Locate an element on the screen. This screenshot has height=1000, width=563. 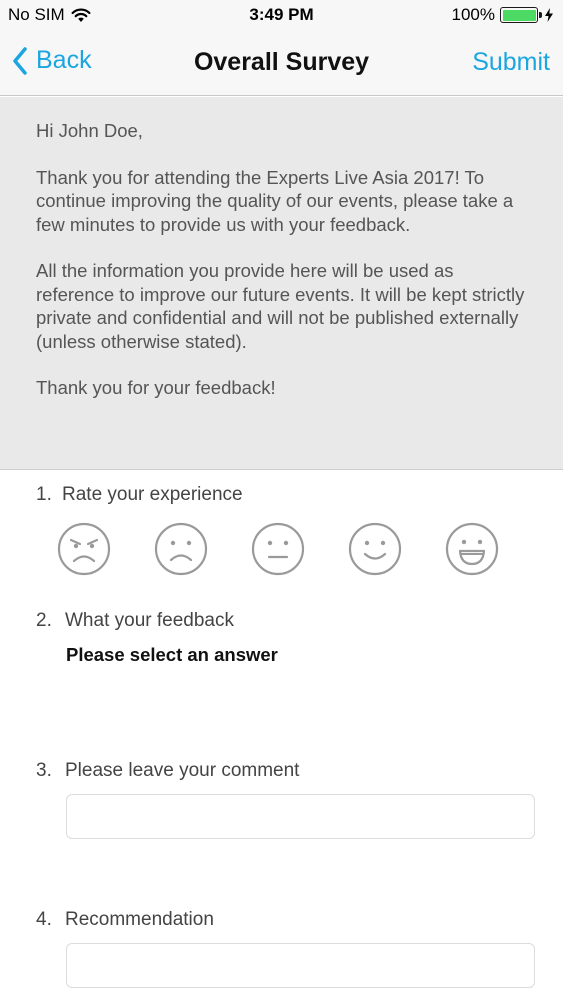
question-2-label: 2. What your feedback is located at coordinates (135, 621).